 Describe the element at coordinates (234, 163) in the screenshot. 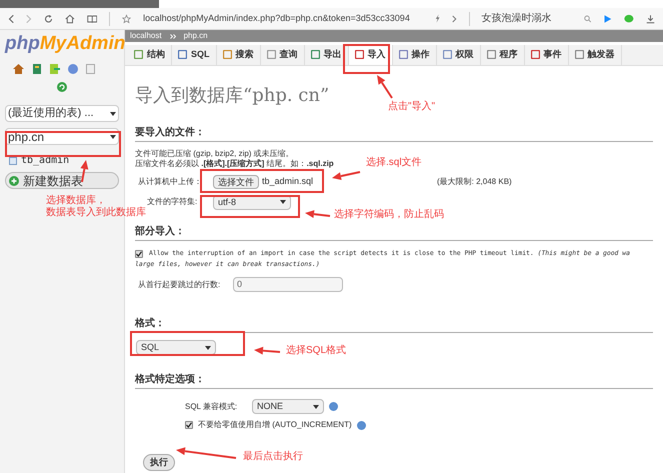

I see `description-text: 压缩文件名必须以 .[格式].[压缩方式] 结尾。如：.sql.zip` at that location.